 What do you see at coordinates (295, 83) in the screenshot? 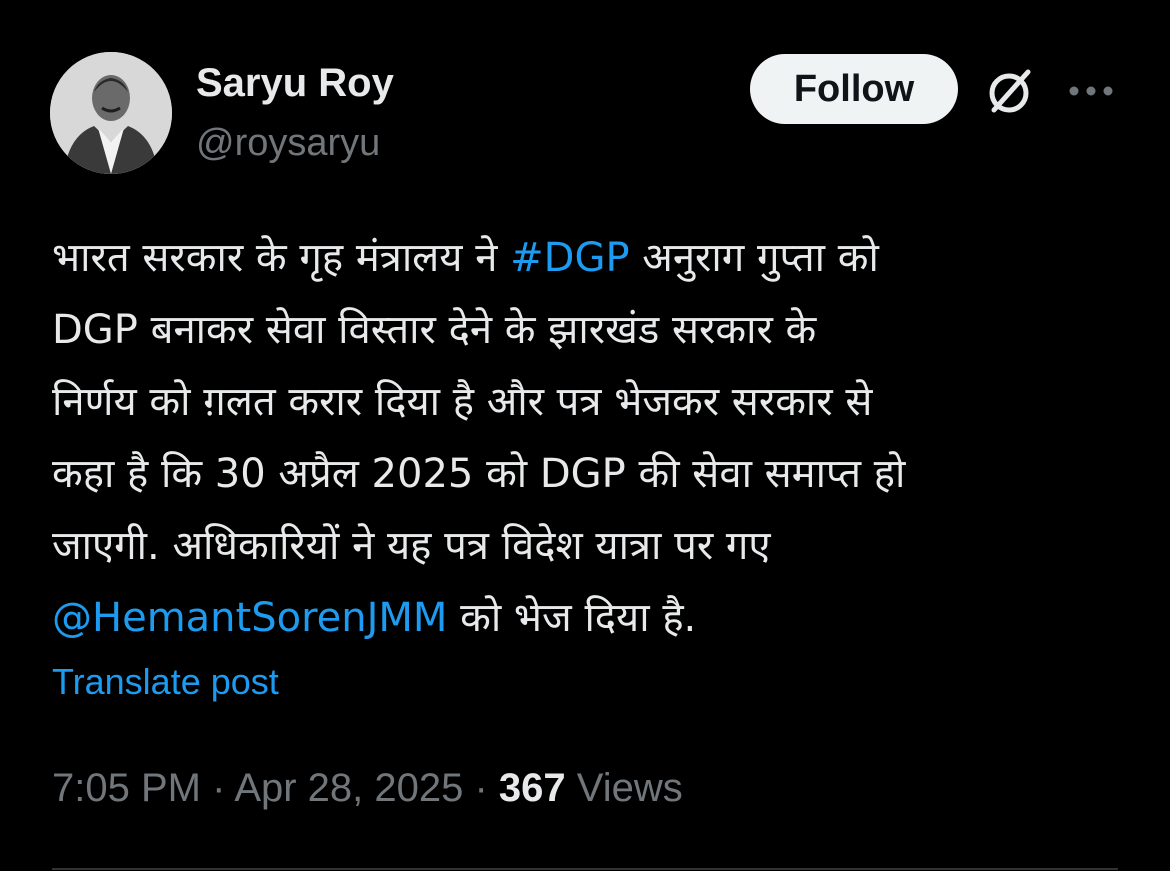
I see `author-name: Saryu Roy` at bounding box center [295, 83].